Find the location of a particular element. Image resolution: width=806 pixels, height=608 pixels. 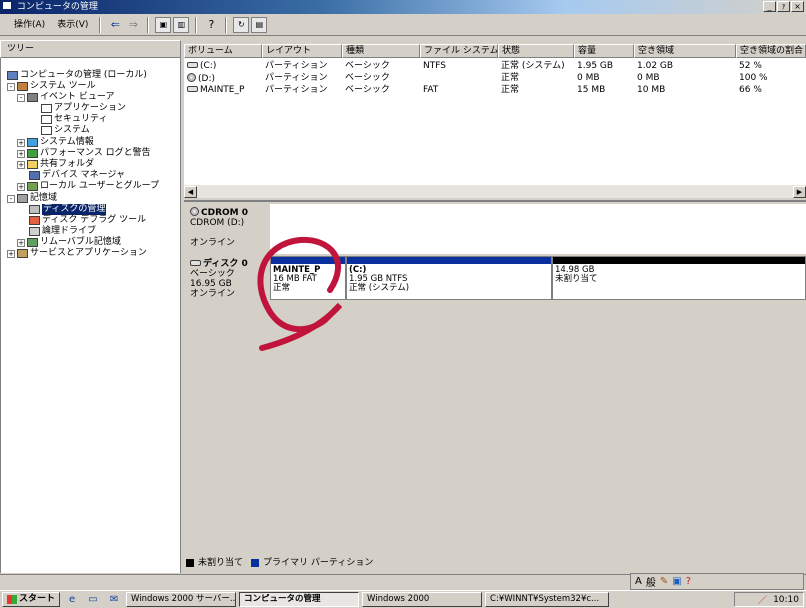

cd-drive-icon is located at coordinates (194, 211).